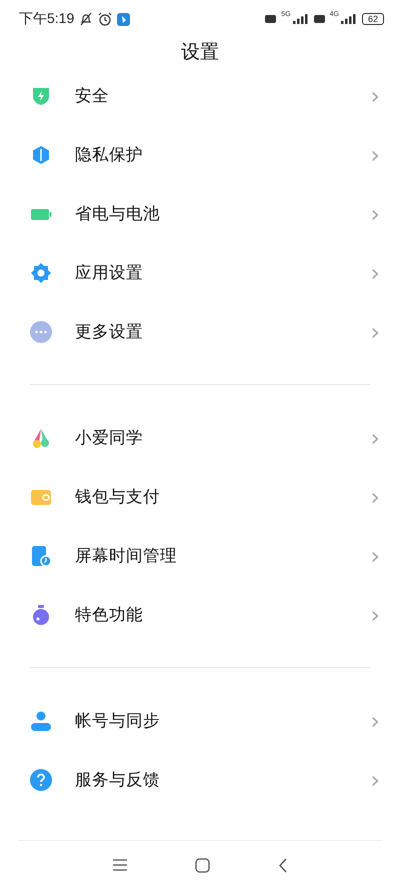 The width and height of the screenshot is (400, 889). Describe the element at coordinates (200, 614) in the screenshot. I see `settings-item: 特色功能 ›` at that location.